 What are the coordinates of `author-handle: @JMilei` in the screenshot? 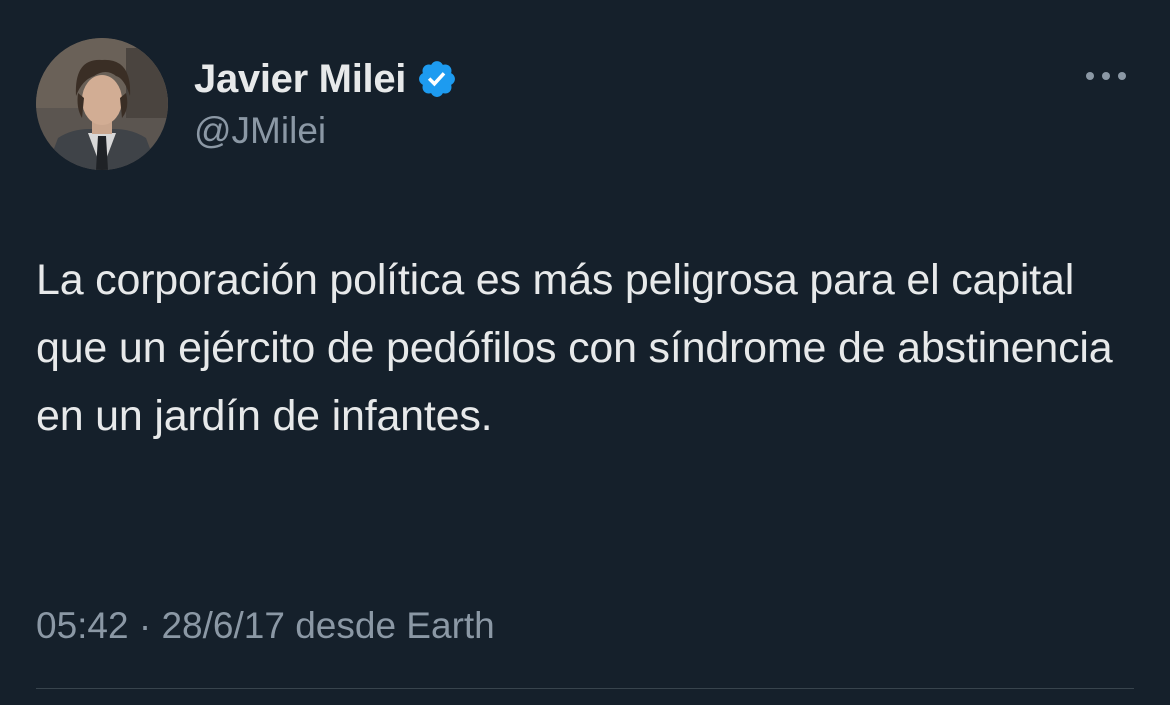 It's located at (260, 131).